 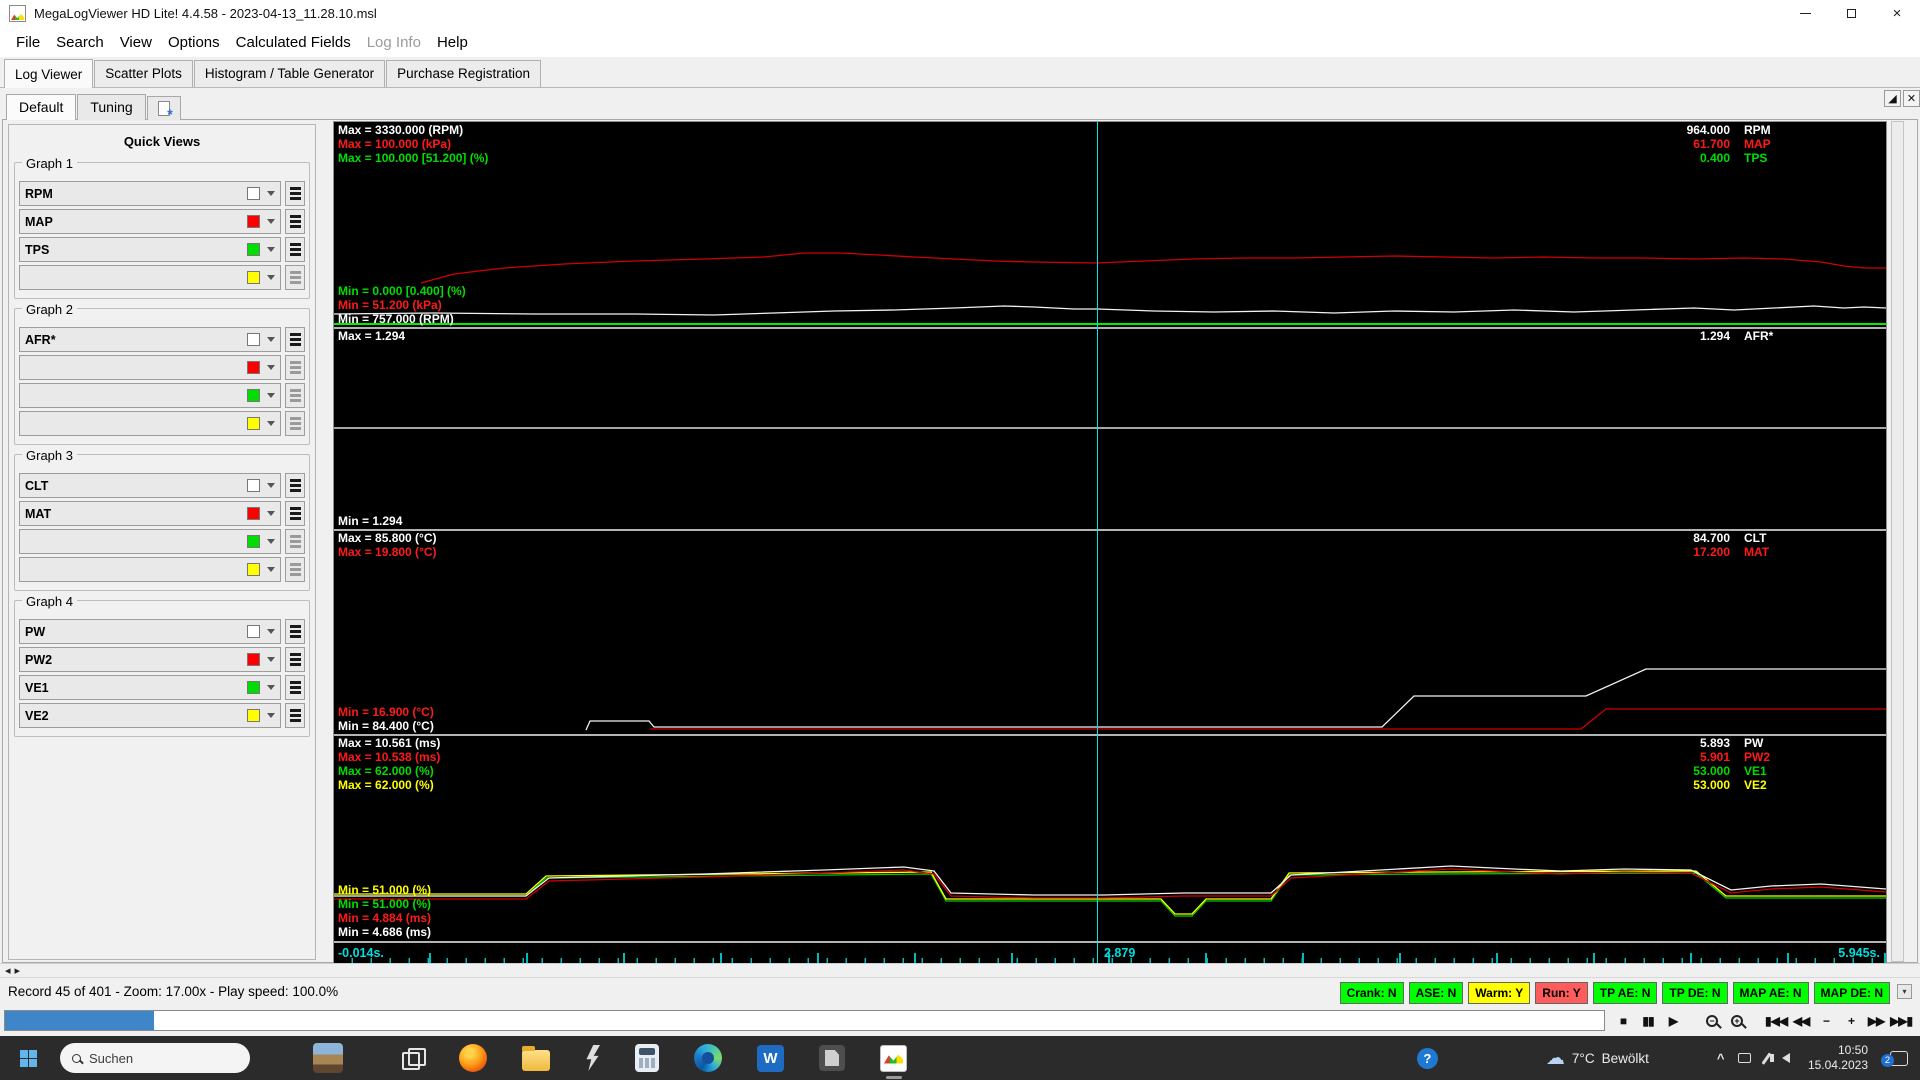 What do you see at coordinates (18, 970) in the screenshot?
I see `scroll-right-icon: ▸` at bounding box center [18, 970].